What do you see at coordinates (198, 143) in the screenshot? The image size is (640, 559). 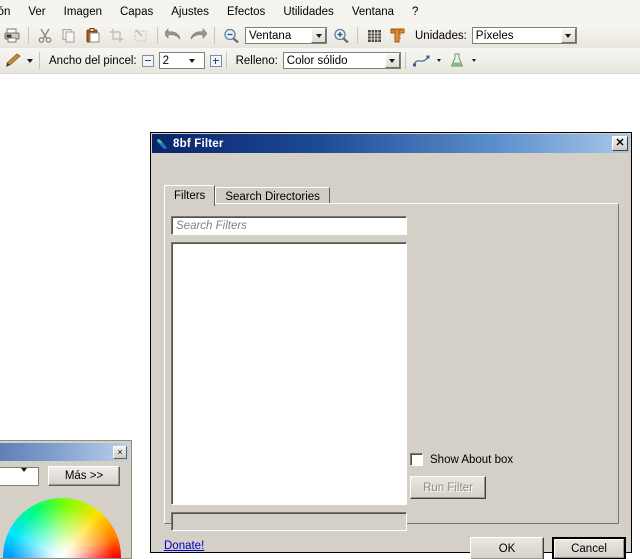 I see `dialog-title: 8bf Filter` at bounding box center [198, 143].